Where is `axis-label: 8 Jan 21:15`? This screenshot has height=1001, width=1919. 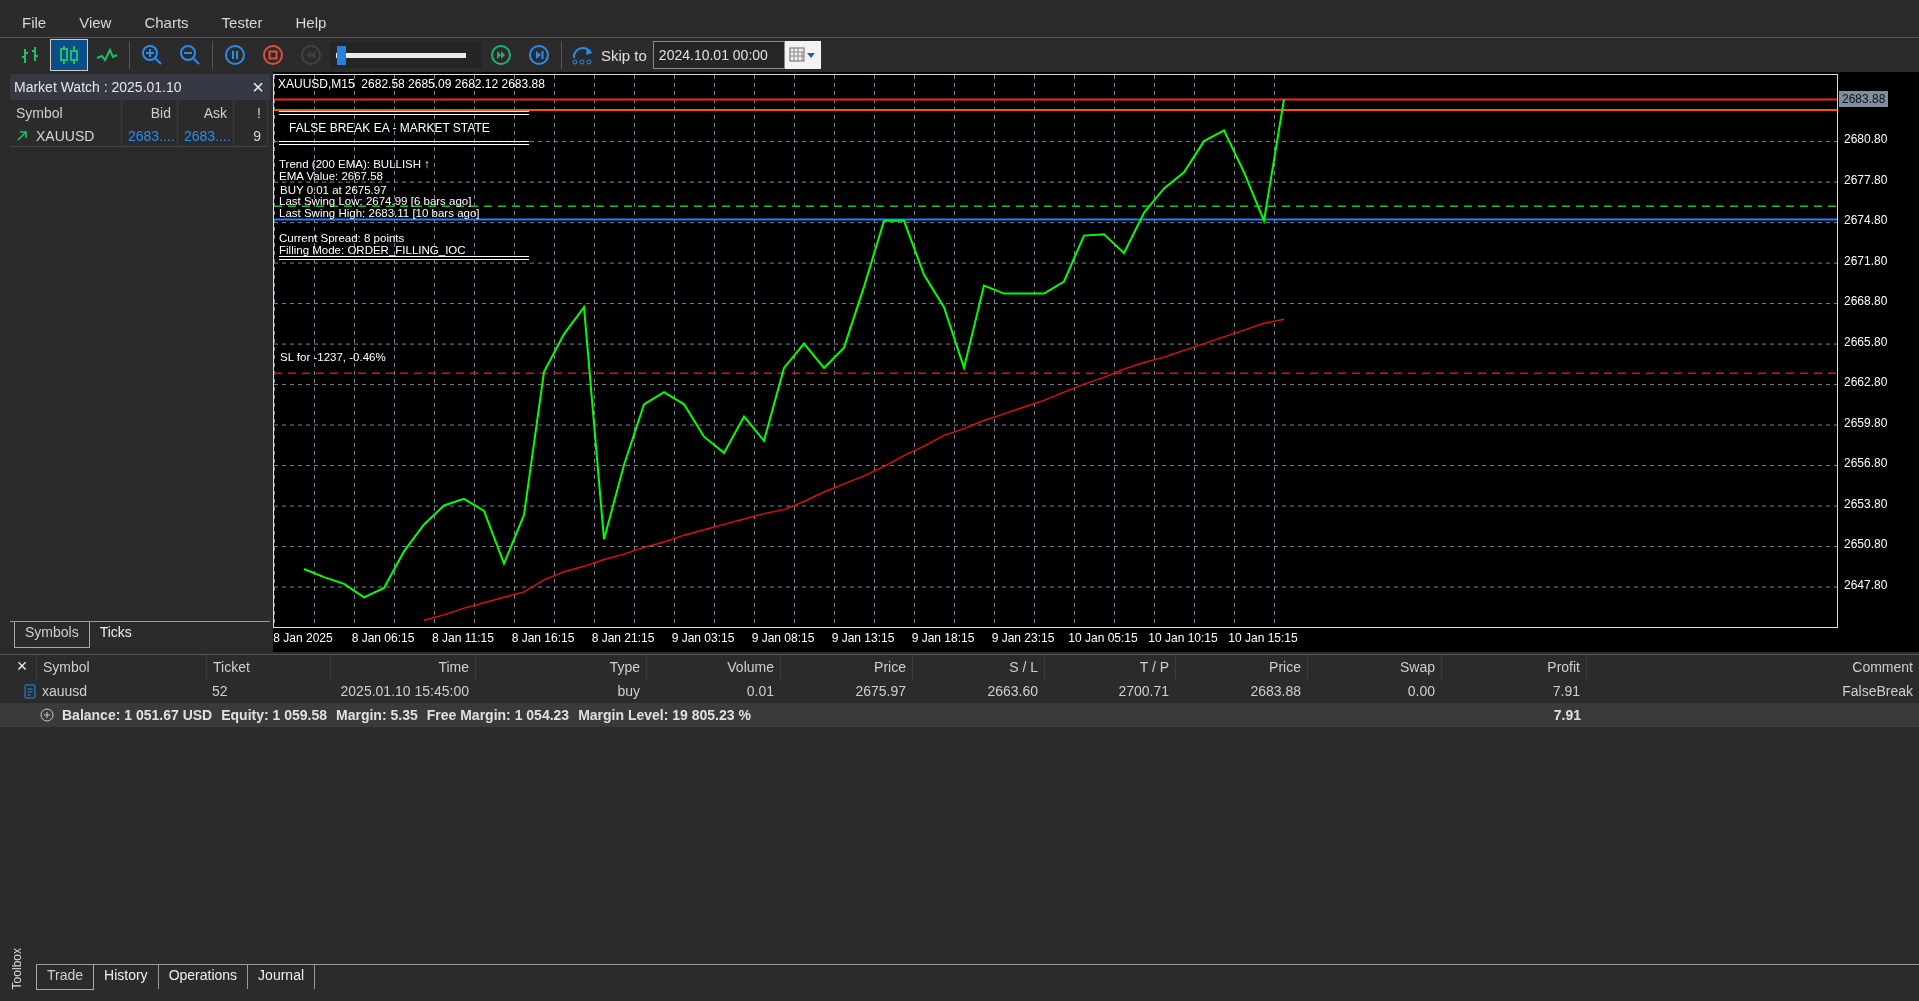 axis-label: 8 Jan 21:15 is located at coordinates (623, 638).